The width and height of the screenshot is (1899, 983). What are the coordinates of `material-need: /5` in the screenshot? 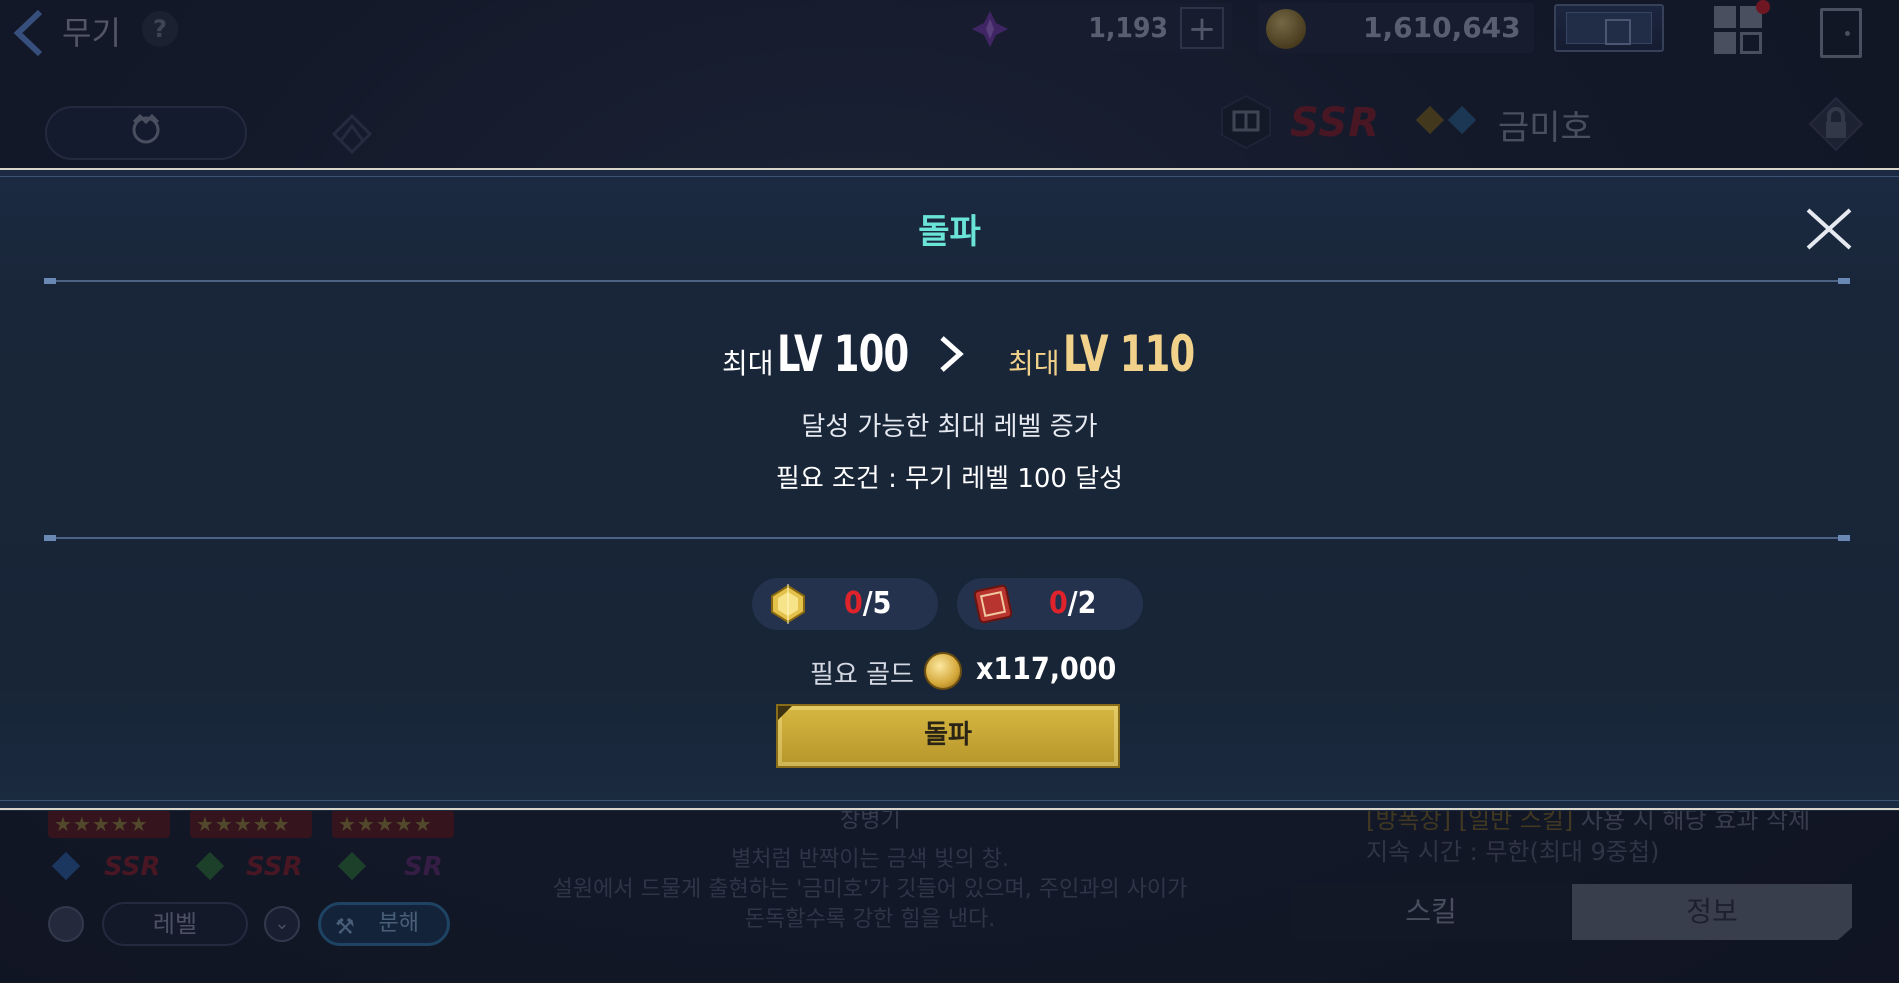 It's located at (877, 603).